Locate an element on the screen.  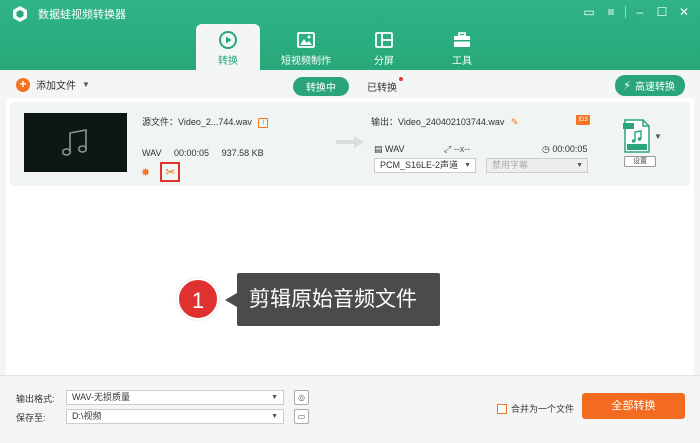
clock-icon: ◷ is located at coordinates (546, 149).